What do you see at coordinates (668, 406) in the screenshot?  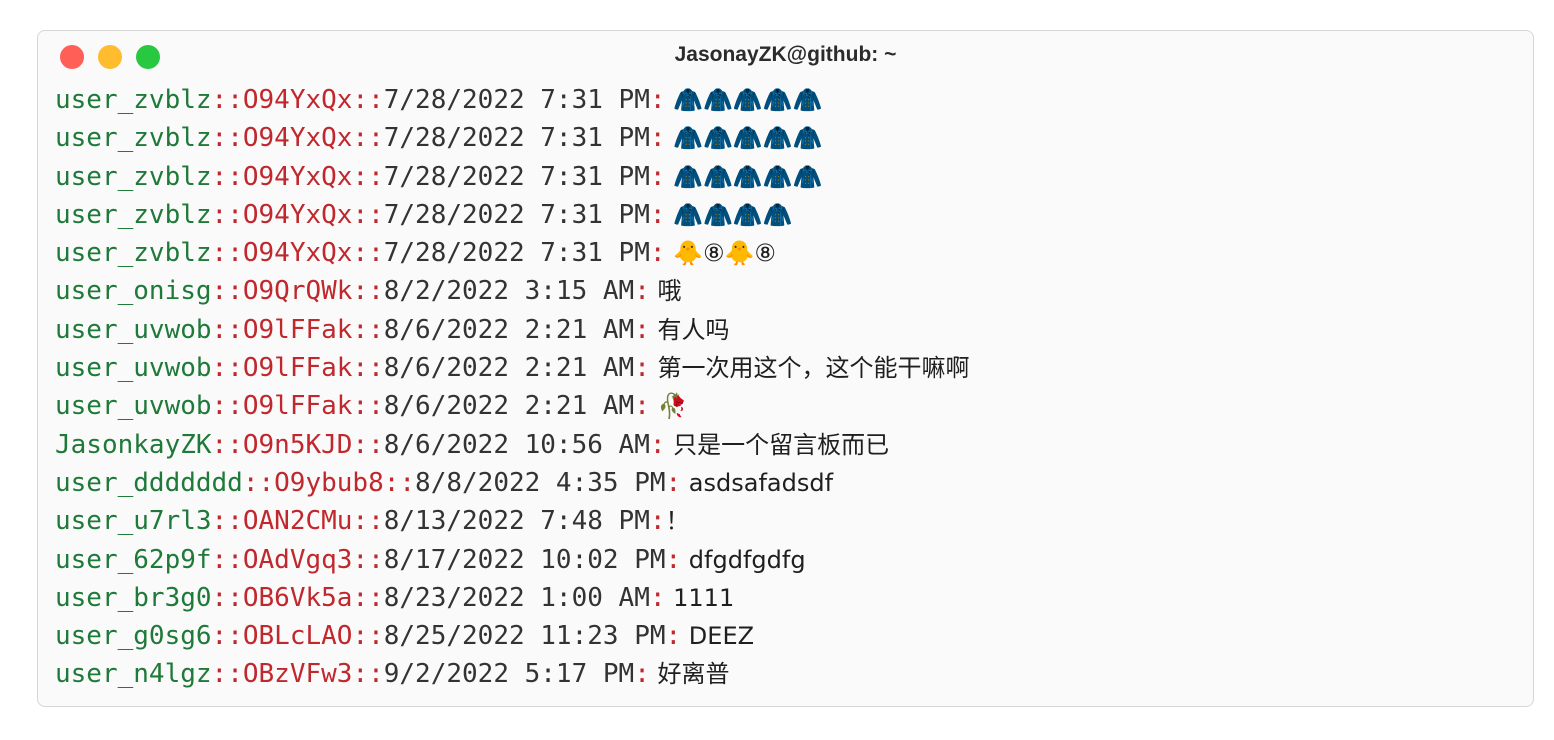 I see `message-text: 🥀` at bounding box center [668, 406].